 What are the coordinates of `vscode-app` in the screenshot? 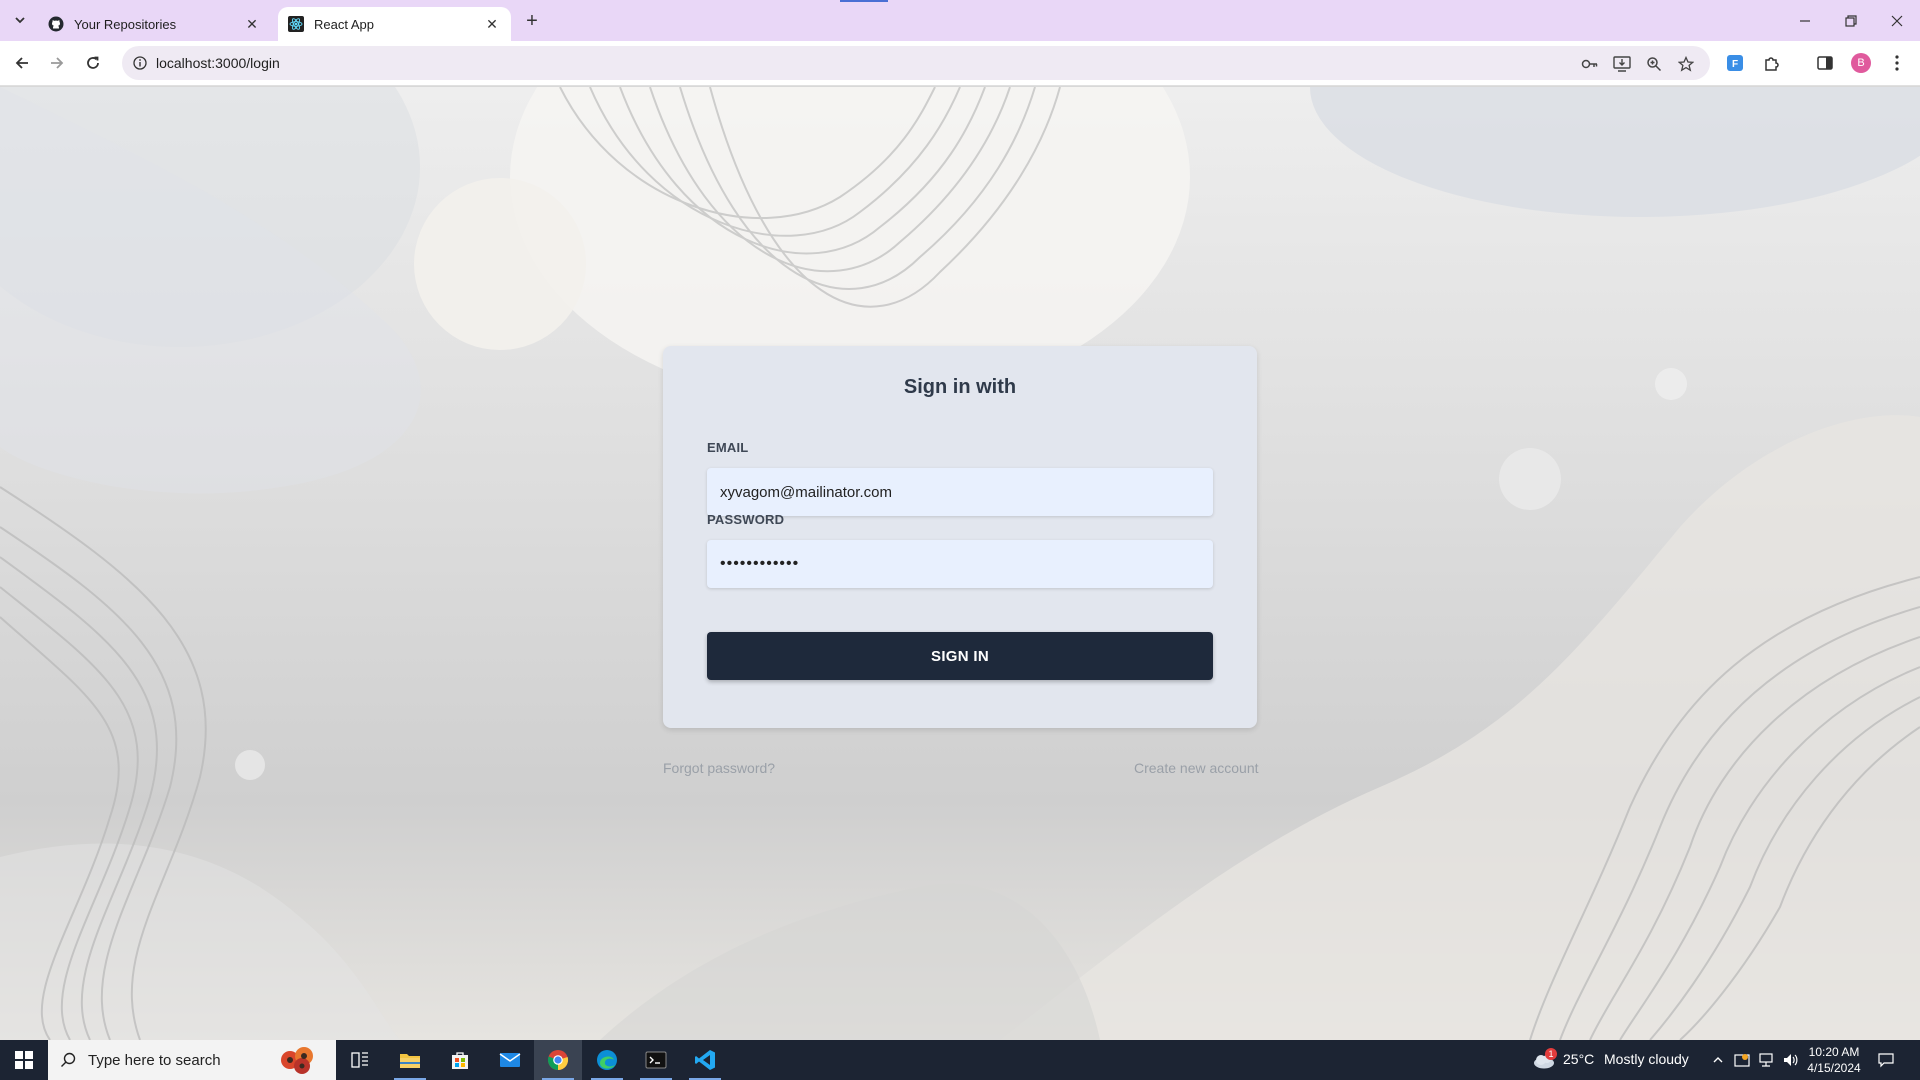 It's located at (705, 1060).